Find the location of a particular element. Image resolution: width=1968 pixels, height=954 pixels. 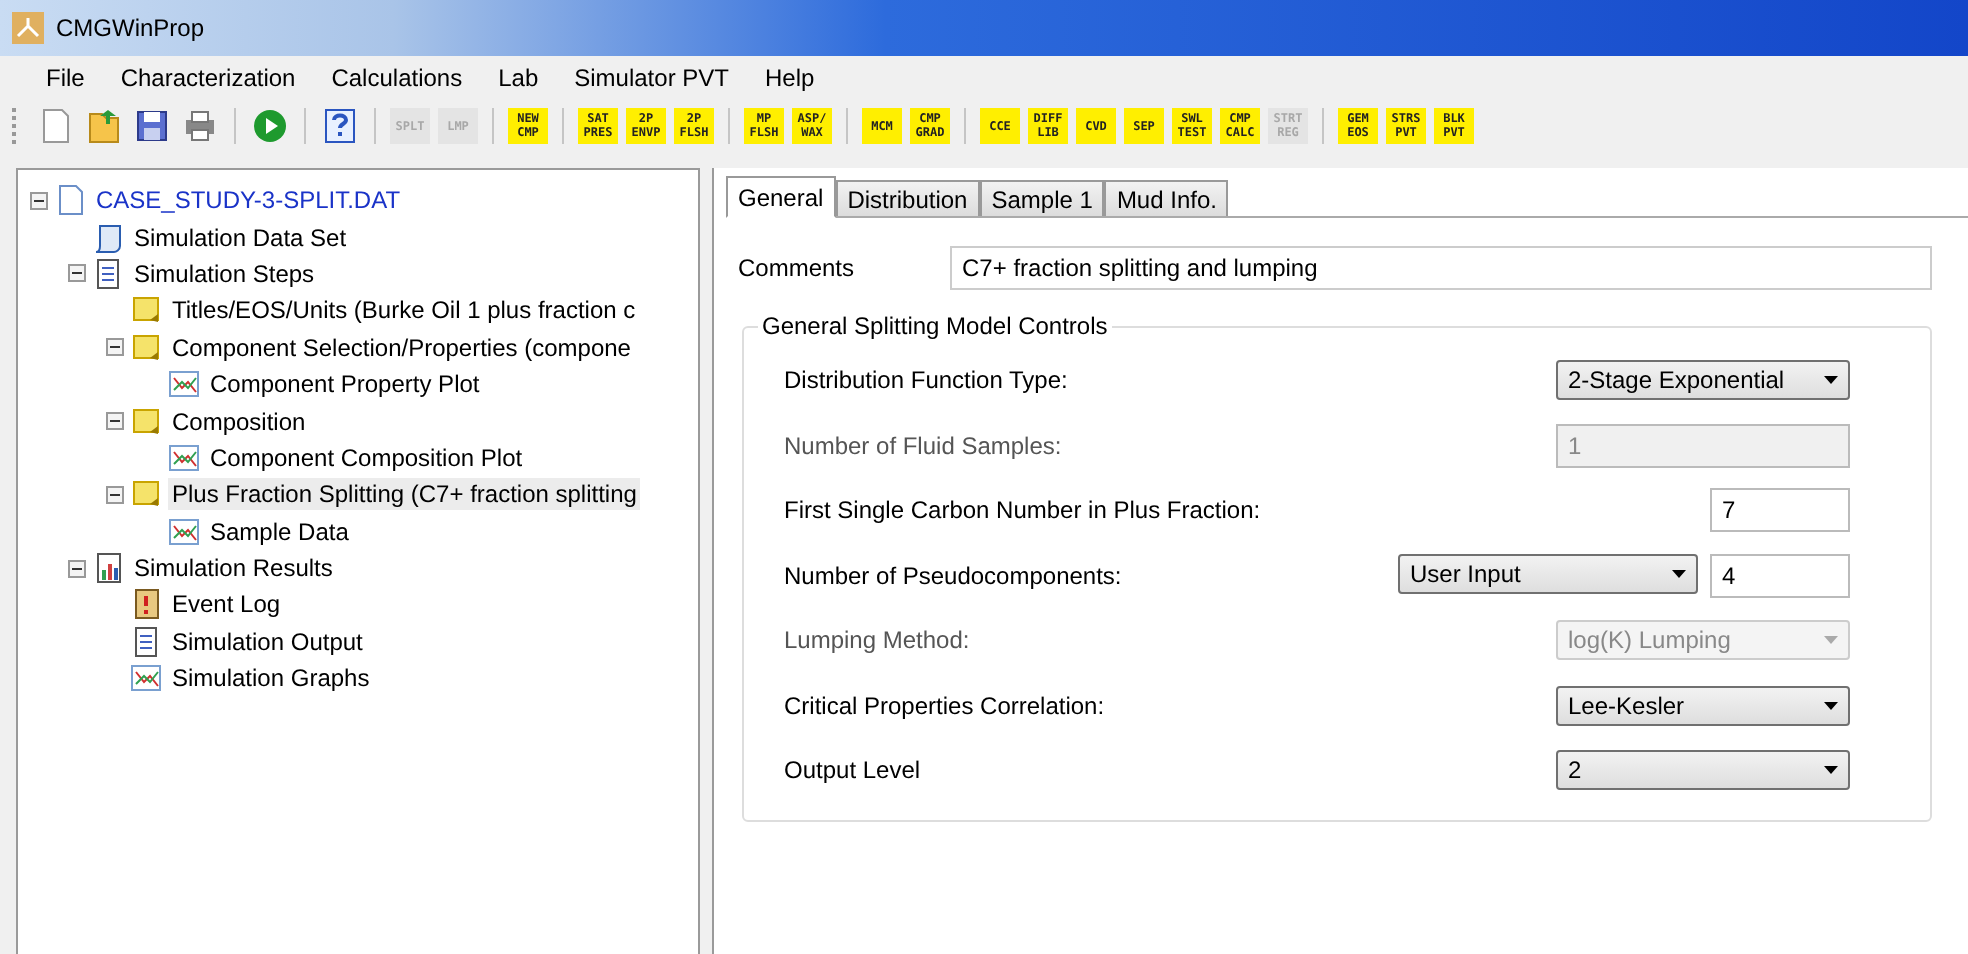

tree-item: Simulation Steps is located at coordinates (224, 273).